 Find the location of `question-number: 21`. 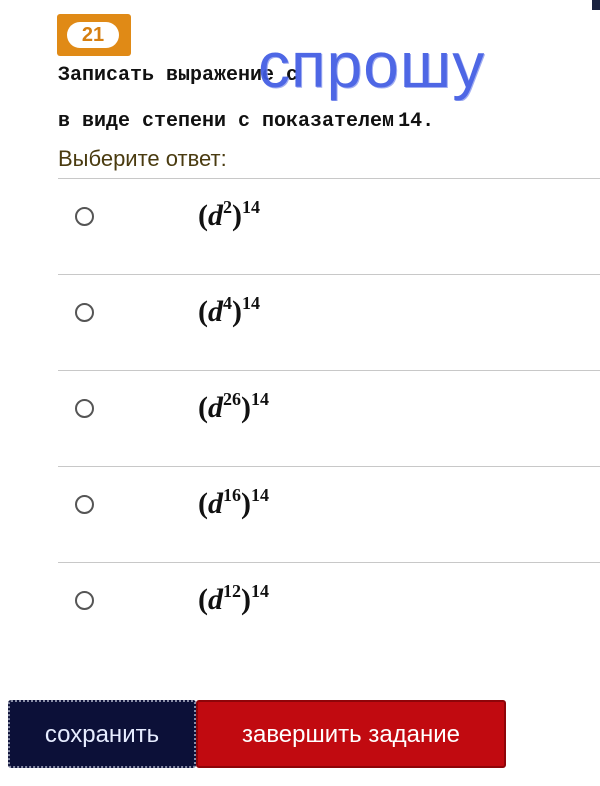

question-number: 21 is located at coordinates (93, 35).